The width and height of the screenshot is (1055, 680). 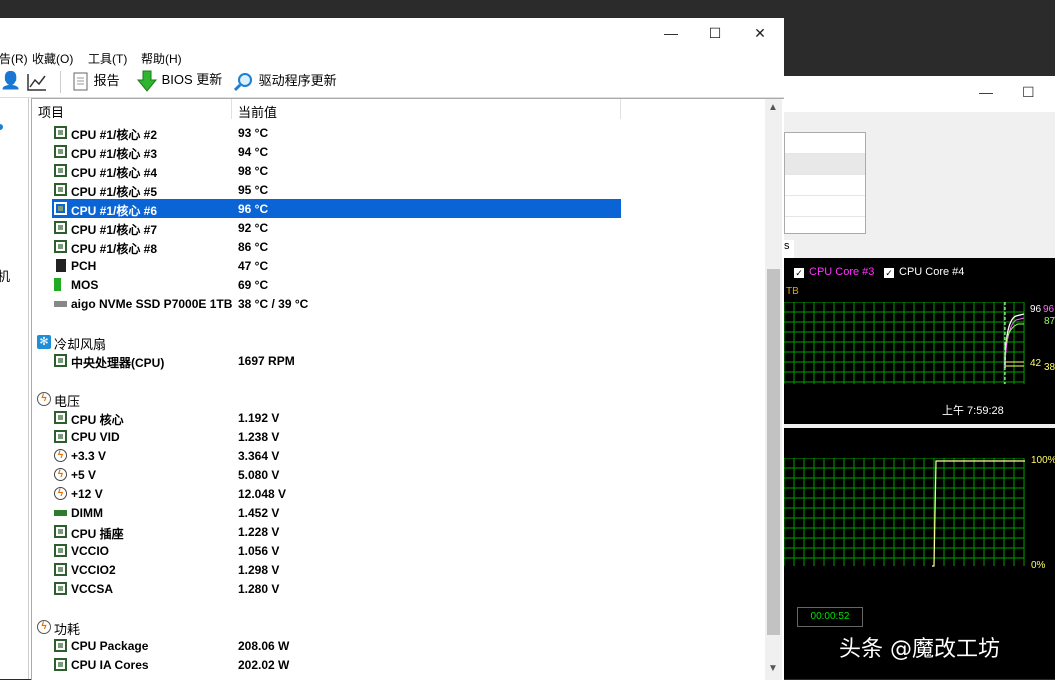 What do you see at coordinates (337, 664) in the screenshot?
I see `sensor-row: CPU IA Cores 202.02 W` at bounding box center [337, 664].